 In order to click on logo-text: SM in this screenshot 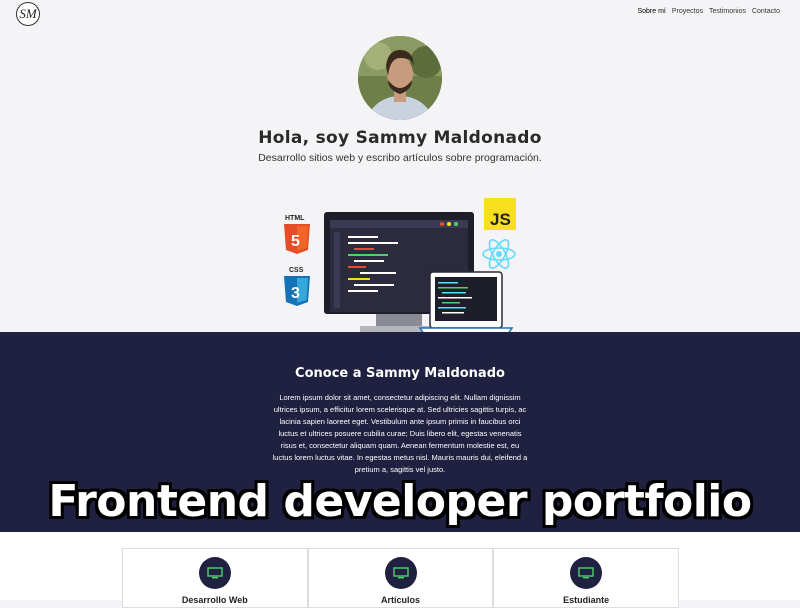, I will do `click(28, 13)`.